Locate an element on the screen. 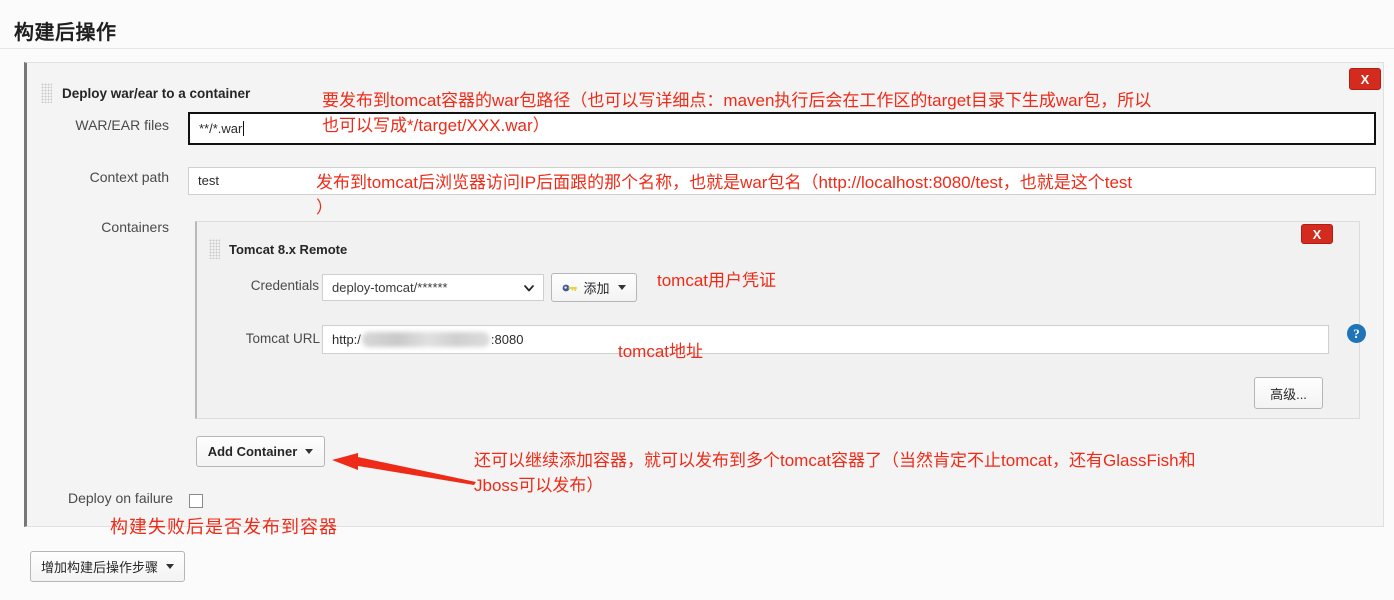 The image size is (1394, 600). add-post-build-step-button: 增加构建后操作步骤 is located at coordinates (107, 566).